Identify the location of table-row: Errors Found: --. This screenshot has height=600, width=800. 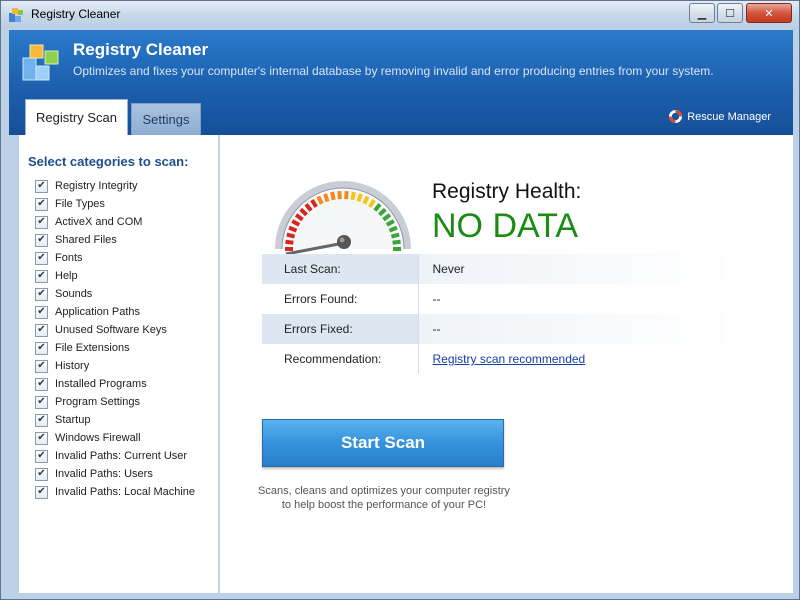
(492, 299).